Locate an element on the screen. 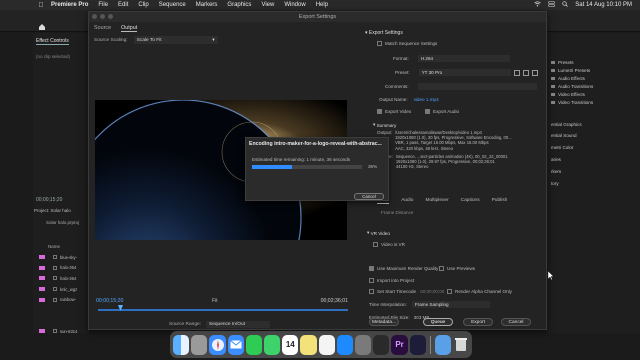  panel-item-lumetri-presets: Lumetri Presets is located at coordinates (570, 70).